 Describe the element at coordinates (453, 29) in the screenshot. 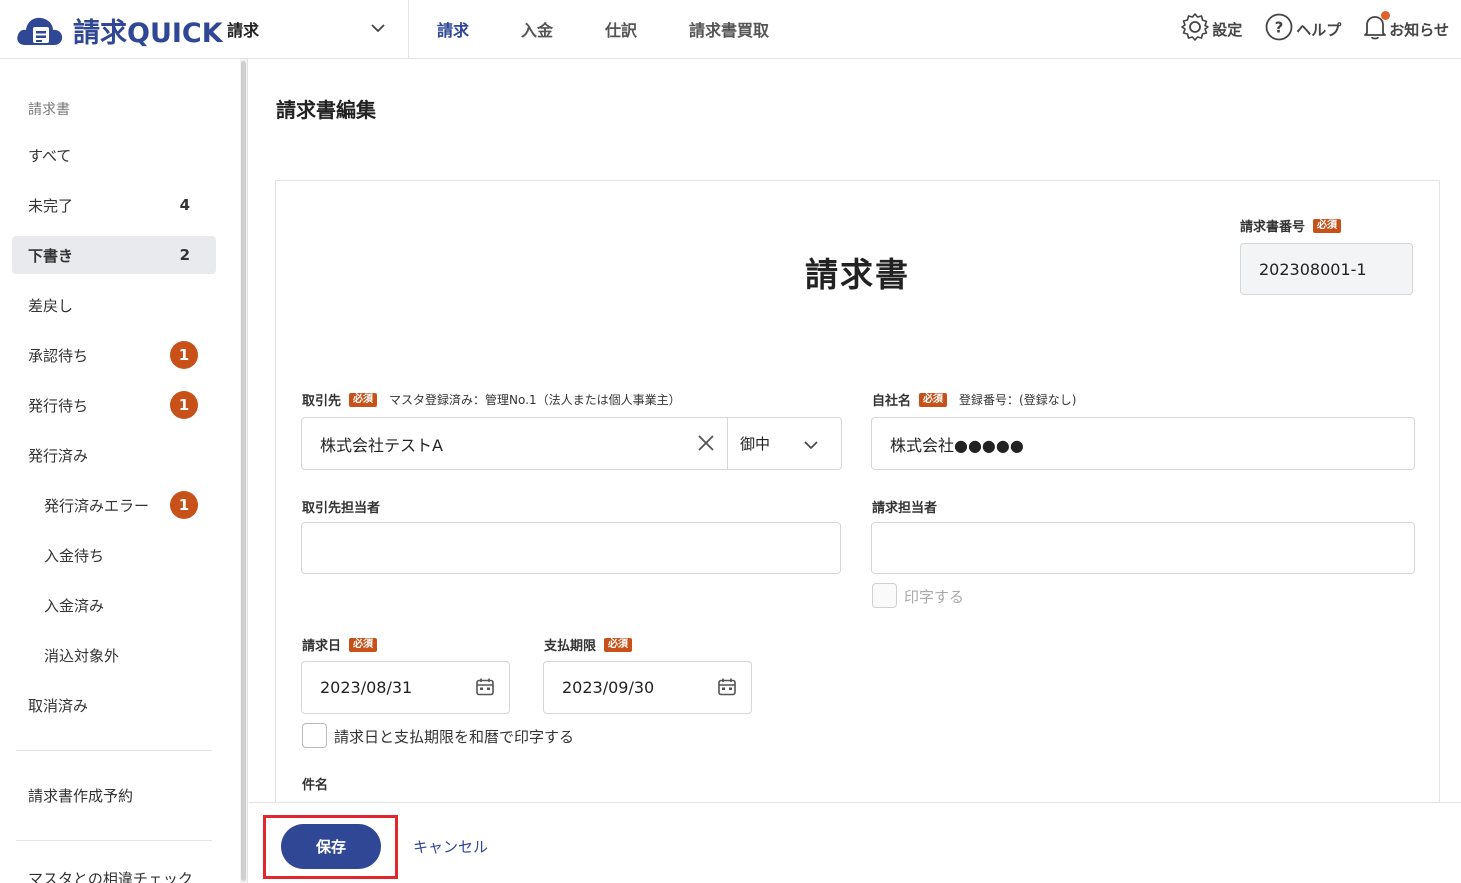

I see `nav-tab-billing: 請求` at that location.